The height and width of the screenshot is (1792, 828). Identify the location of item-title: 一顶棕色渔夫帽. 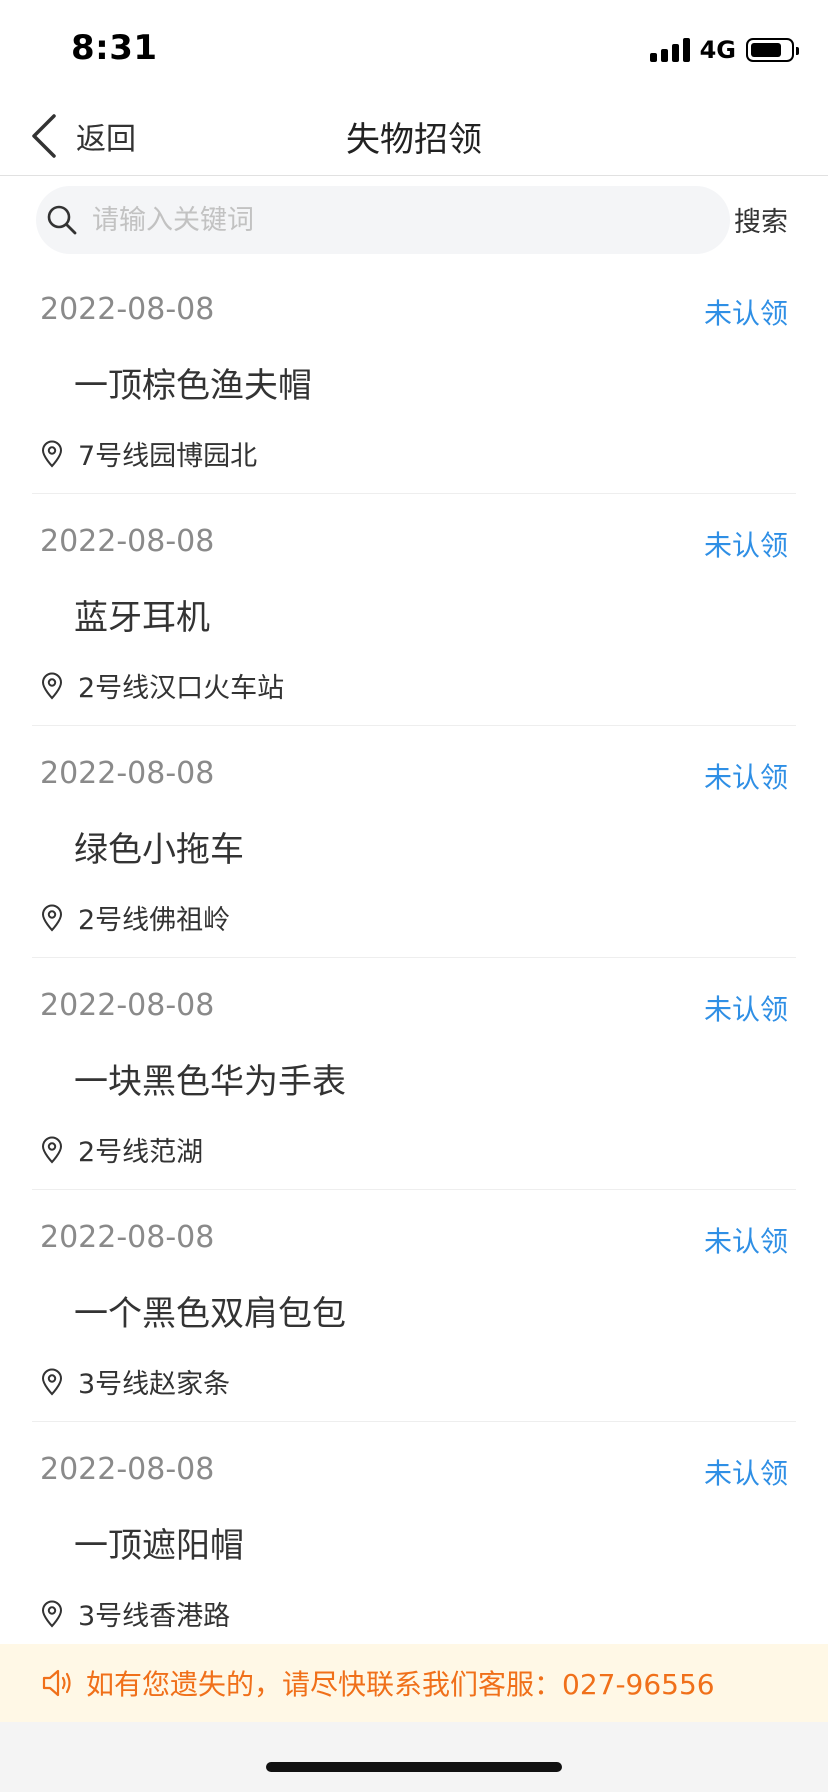
(193, 386).